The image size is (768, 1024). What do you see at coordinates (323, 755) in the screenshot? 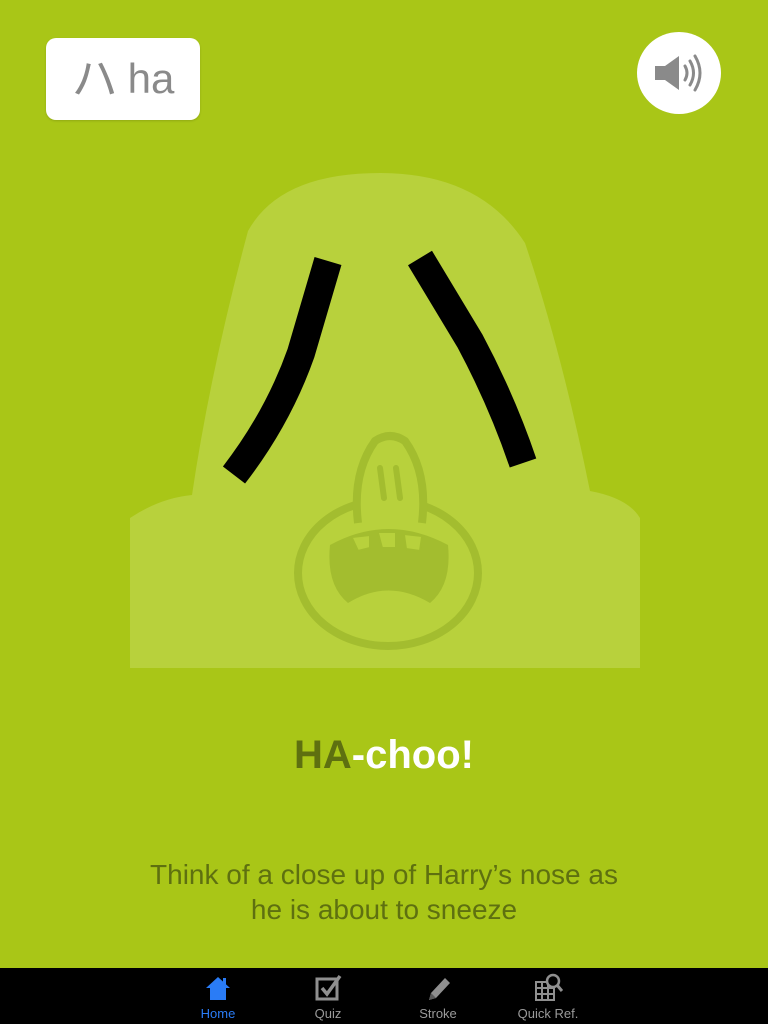
I see `caption-sound: HA` at bounding box center [323, 755].